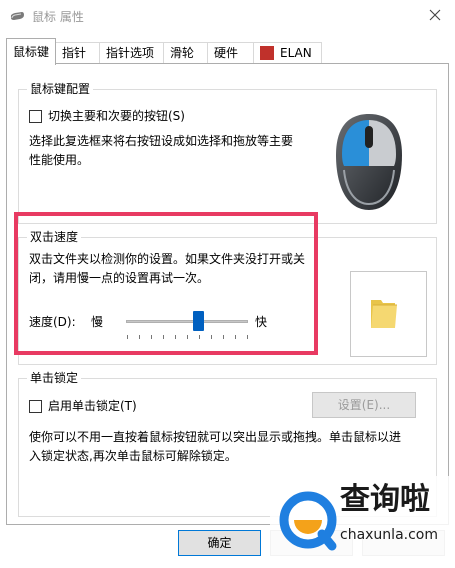 This screenshot has width=455, height=568. What do you see at coordinates (198, 321) in the screenshot?
I see `slider-thumb` at bounding box center [198, 321].